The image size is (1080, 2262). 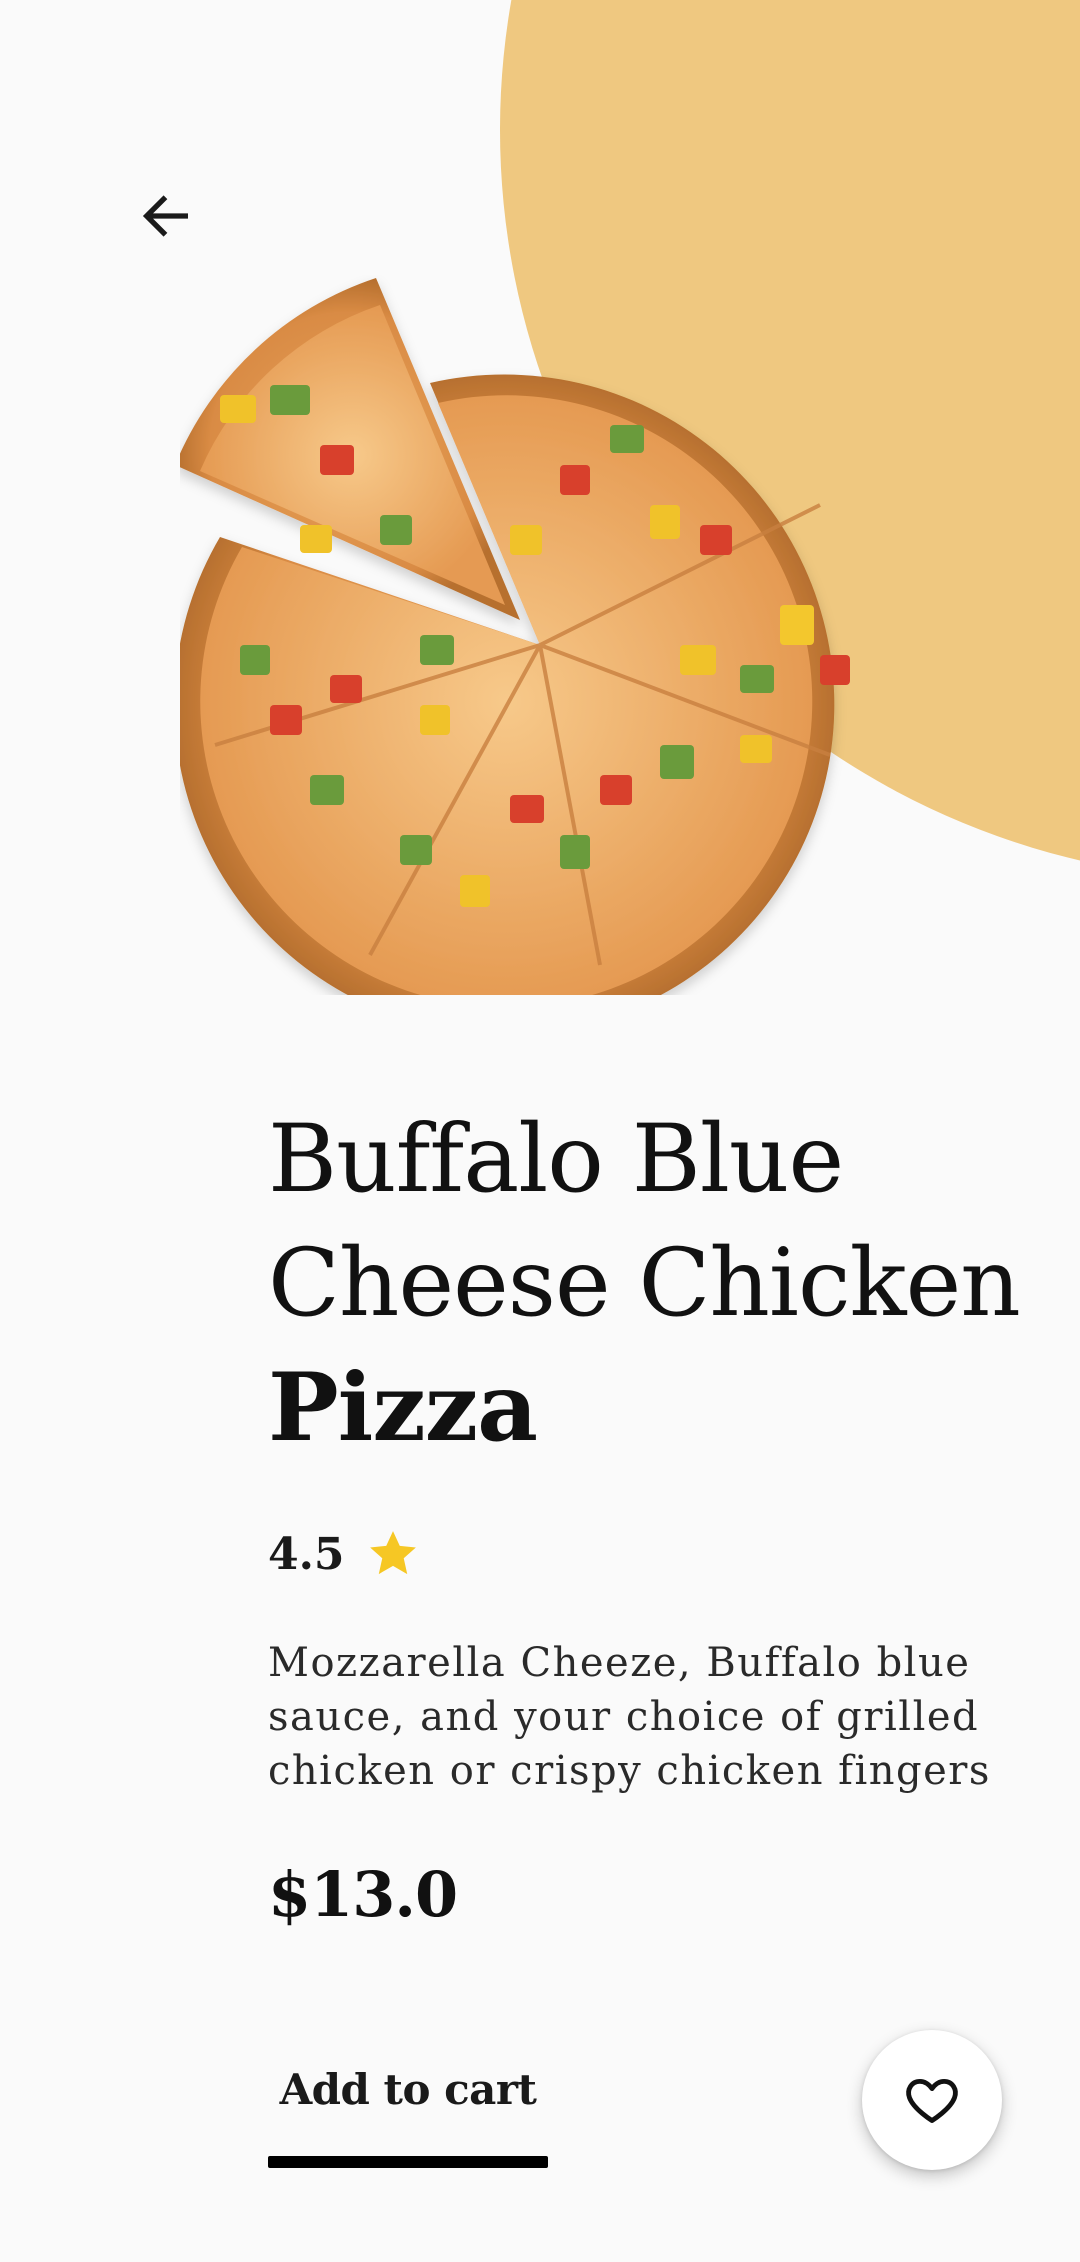 I want to click on favorite-button, so click(x=932, y=2100).